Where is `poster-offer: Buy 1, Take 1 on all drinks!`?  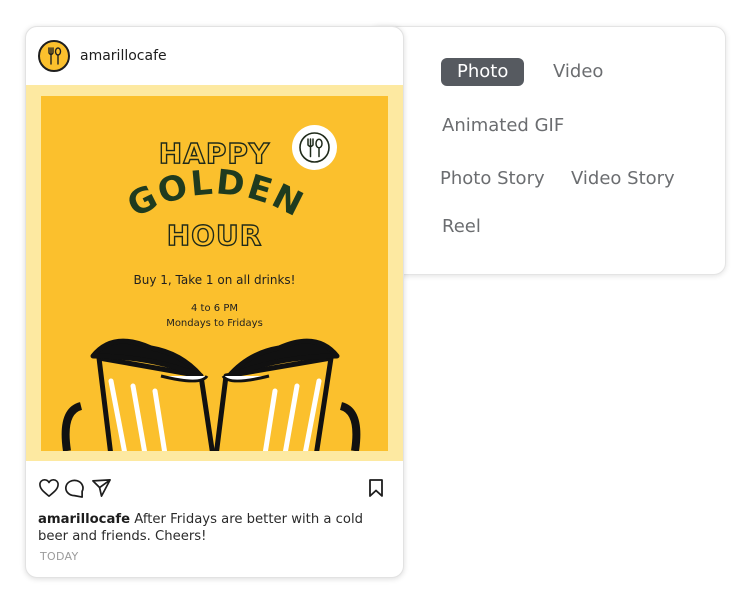 poster-offer: Buy 1, Take 1 on all drinks! is located at coordinates (214, 280).